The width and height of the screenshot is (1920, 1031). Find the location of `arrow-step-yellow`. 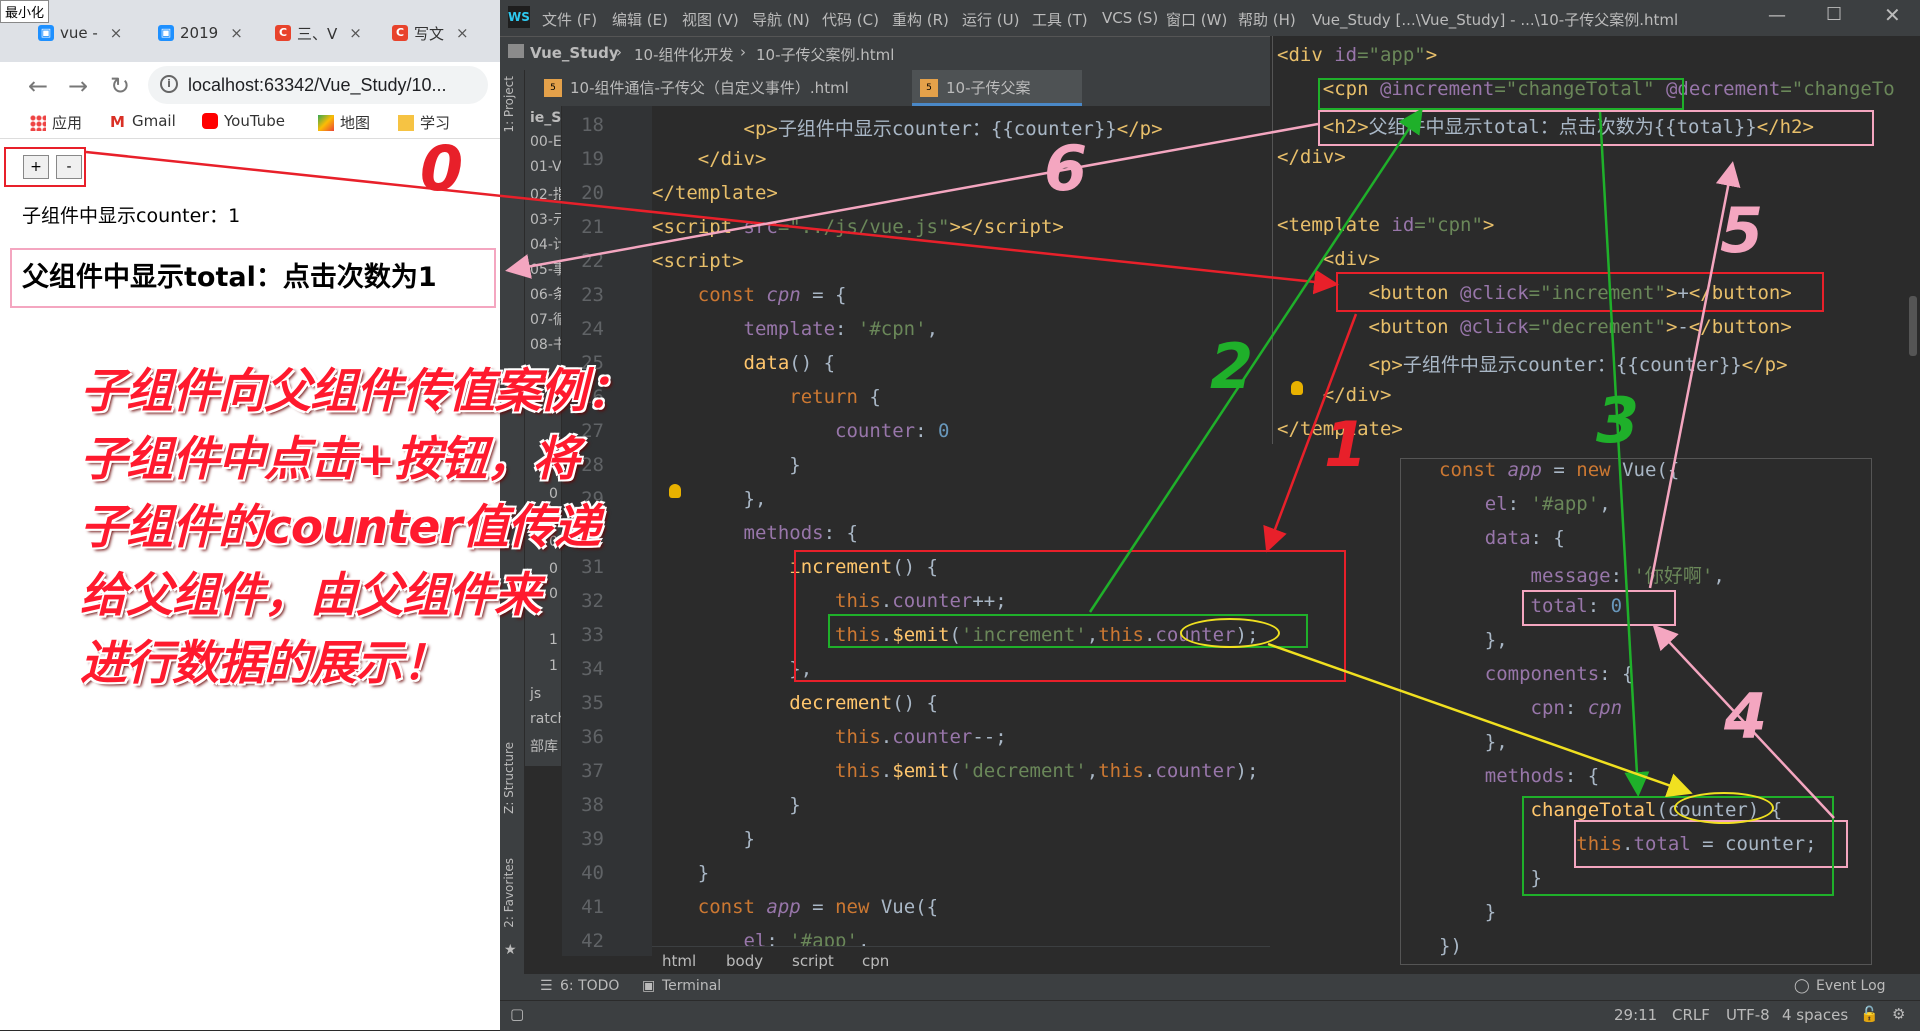

arrow-step-yellow is located at coordinates (1480, 720).